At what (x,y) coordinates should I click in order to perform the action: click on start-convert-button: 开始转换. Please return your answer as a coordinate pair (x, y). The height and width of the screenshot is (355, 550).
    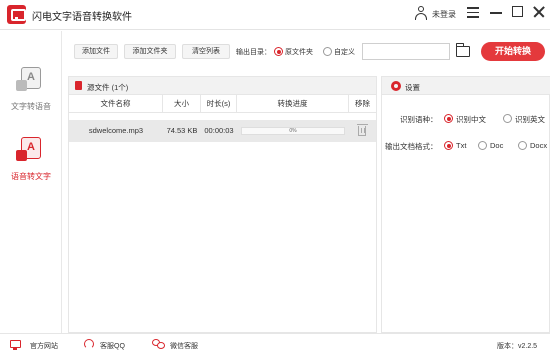
    Looking at the image, I should click on (513, 51).